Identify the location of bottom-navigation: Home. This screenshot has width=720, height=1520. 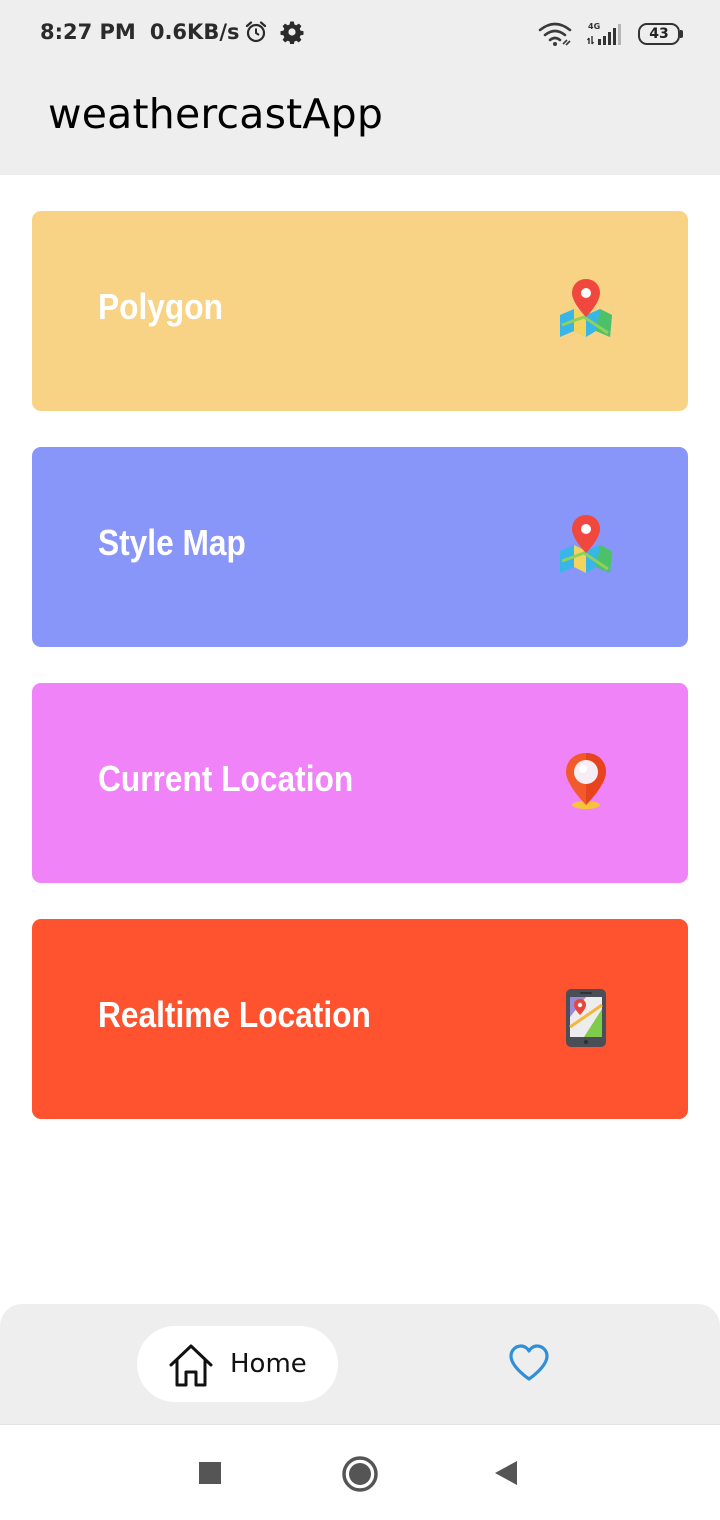
(360, 1364).